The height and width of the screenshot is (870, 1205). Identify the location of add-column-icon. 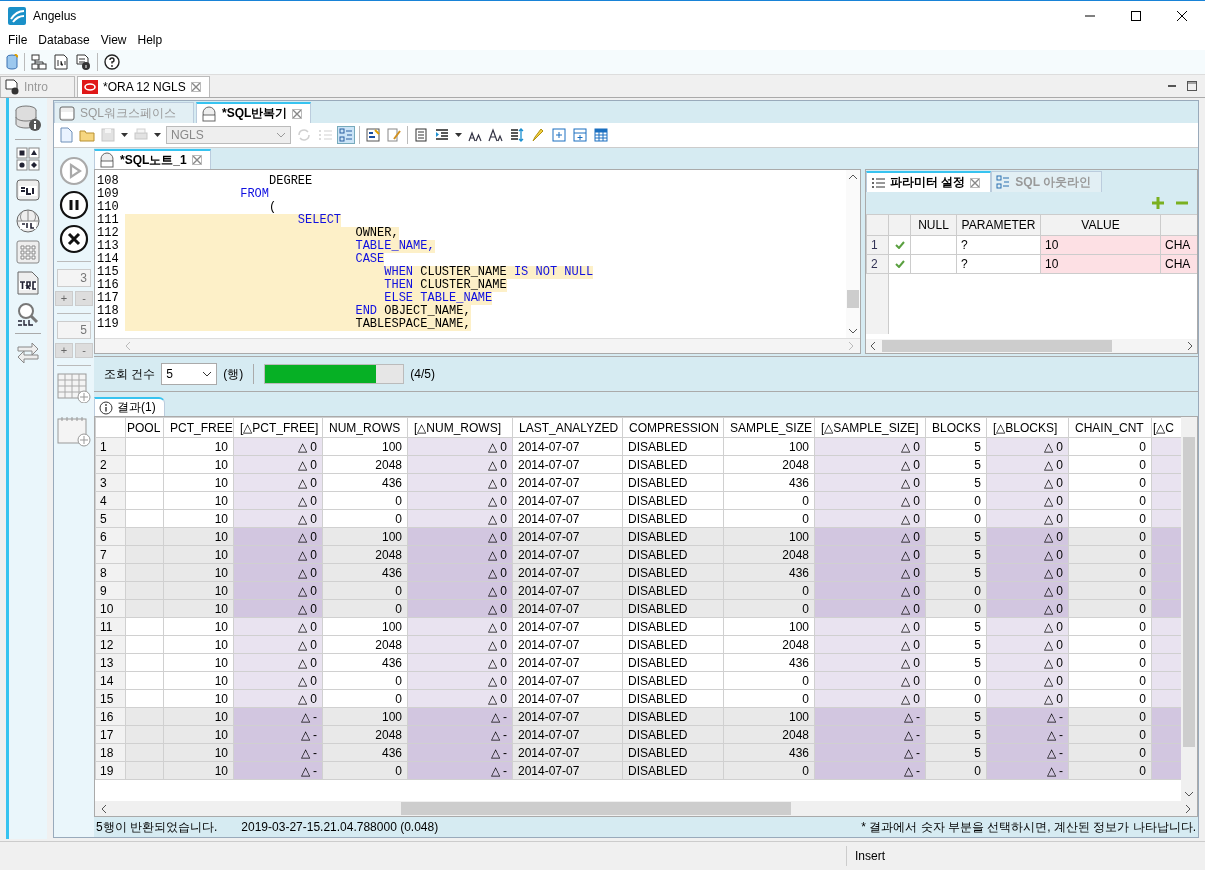
(559, 135).